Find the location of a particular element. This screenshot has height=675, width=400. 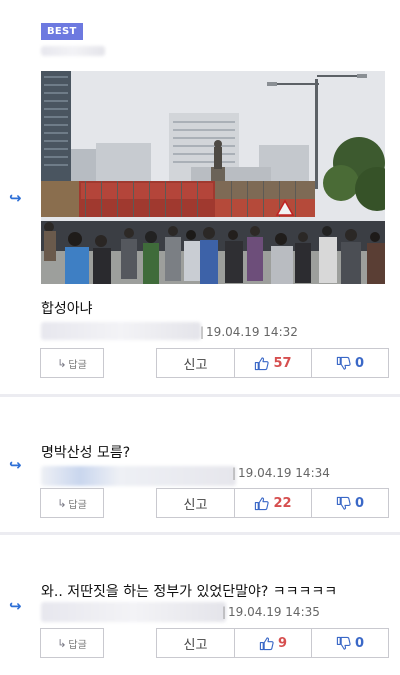

comment-meta: | 19.04.19 14:35 is located at coordinates (271, 612).